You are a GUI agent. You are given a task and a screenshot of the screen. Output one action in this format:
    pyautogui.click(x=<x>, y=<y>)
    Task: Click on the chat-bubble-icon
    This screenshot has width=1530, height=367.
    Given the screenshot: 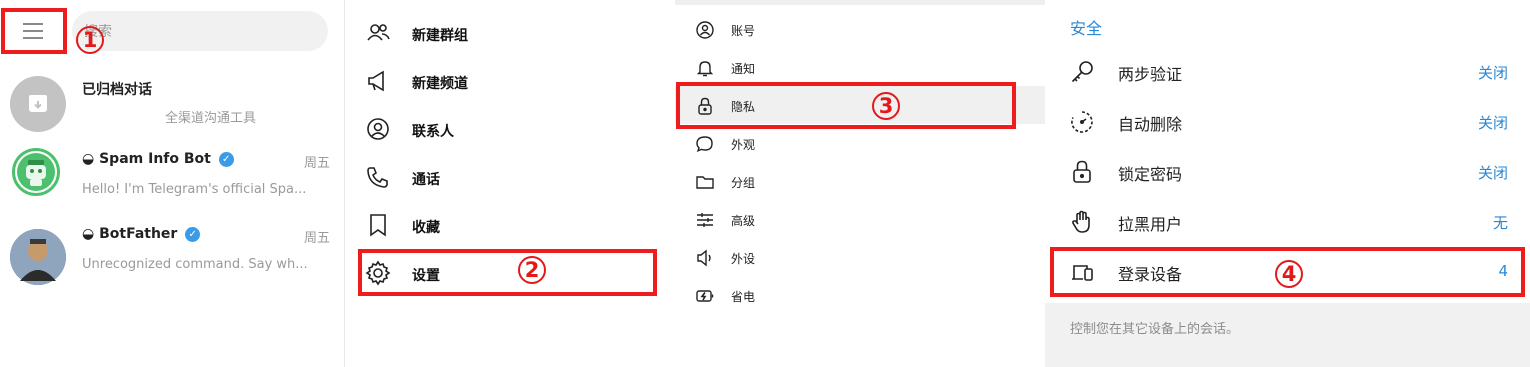 What is the action you would take?
    pyautogui.click(x=704, y=144)
    